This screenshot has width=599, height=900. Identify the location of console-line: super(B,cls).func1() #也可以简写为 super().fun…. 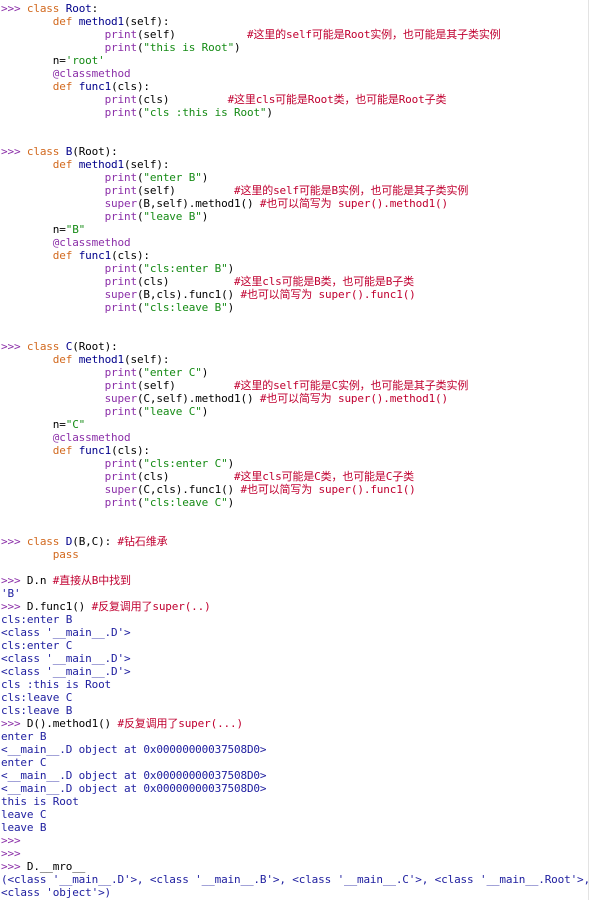
(299, 294).